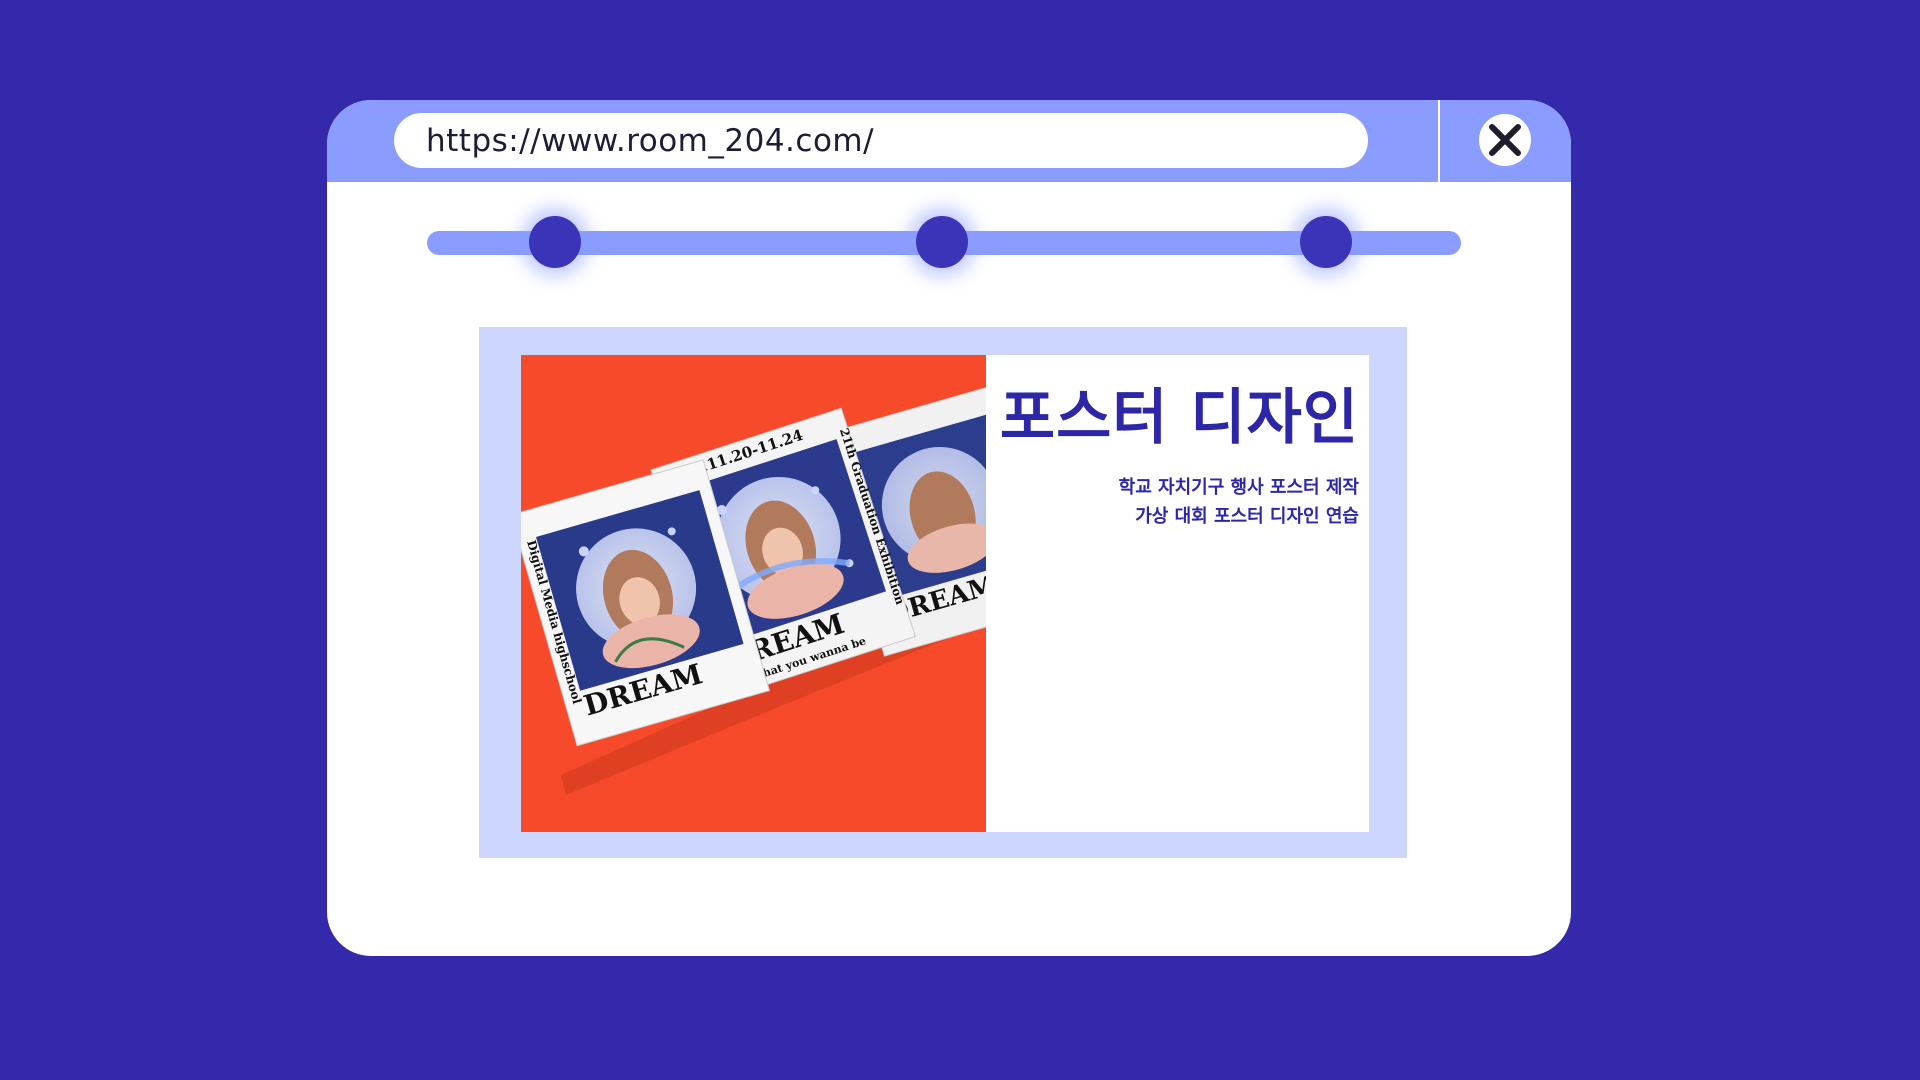 The height and width of the screenshot is (1080, 1920). Describe the element at coordinates (1439, 141) in the screenshot. I see `title-bar-divider` at that location.